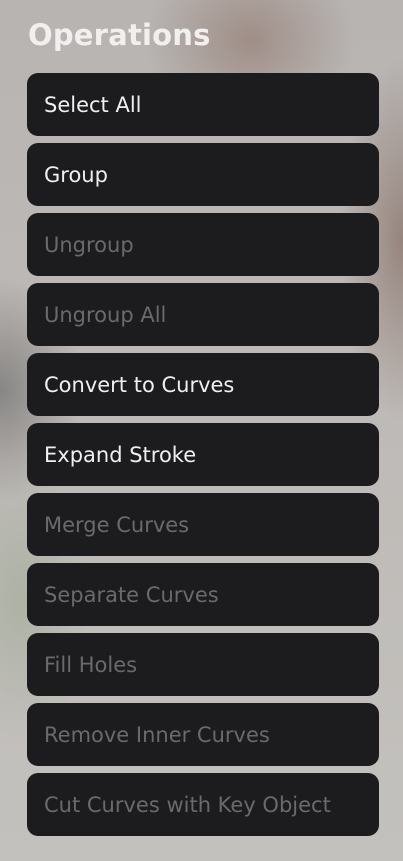 This screenshot has height=861, width=403. Describe the element at coordinates (203, 664) in the screenshot. I see `fill-holes-button: Fill Holes` at that location.